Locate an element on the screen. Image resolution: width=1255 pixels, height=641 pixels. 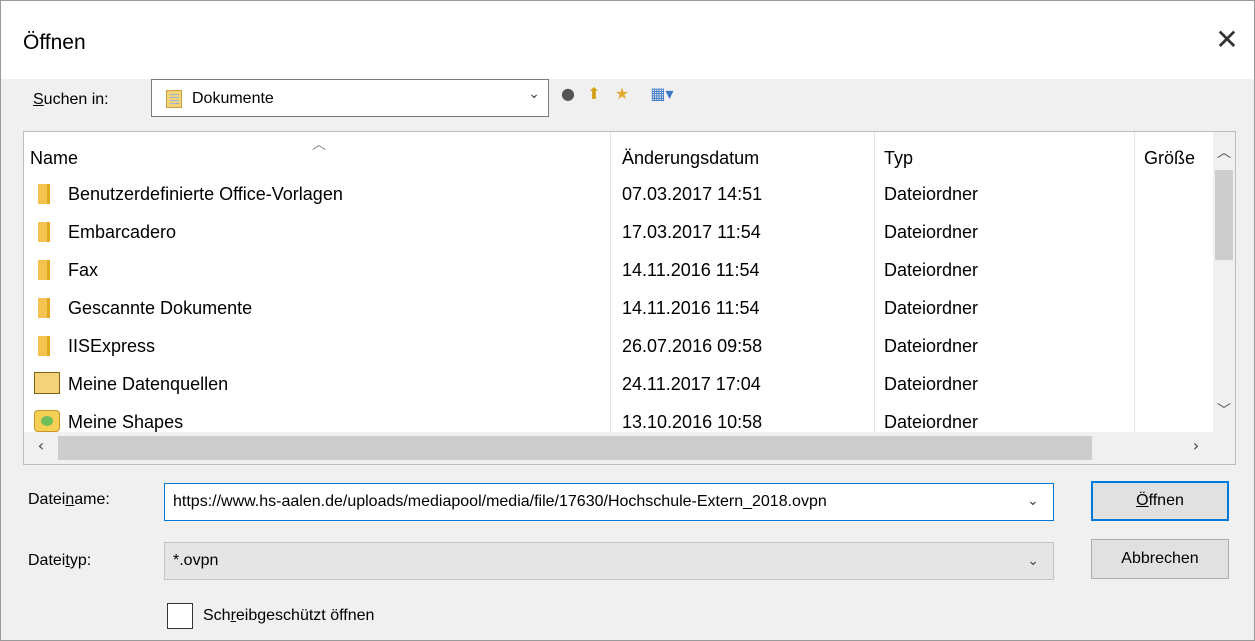
readonly-label: Schreibgeschützt öffnen is located at coordinates (288, 616).